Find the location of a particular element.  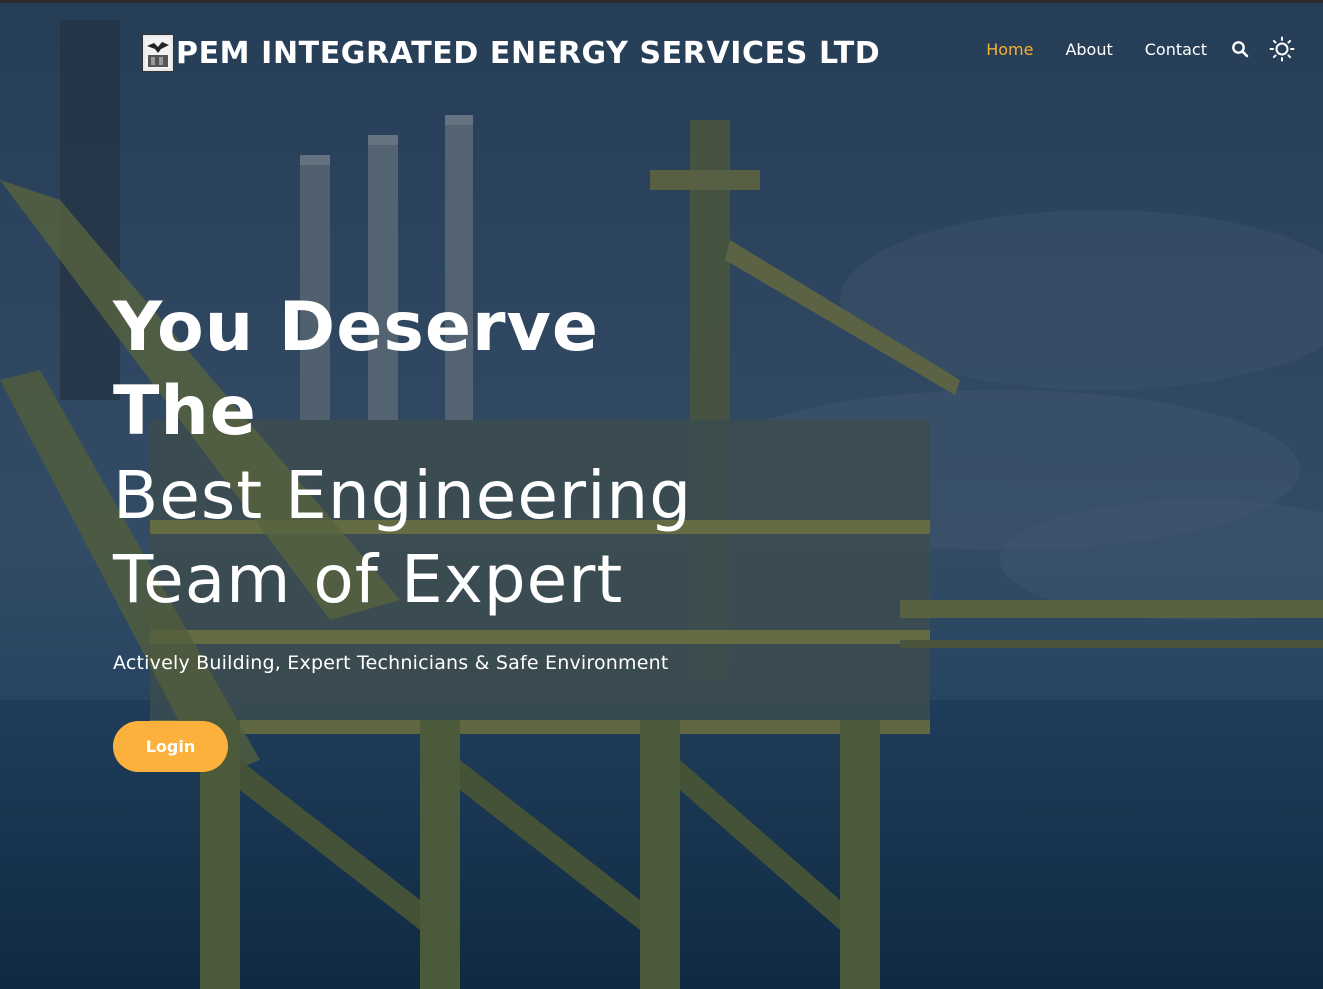

login-button: Login is located at coordinates (170, 746).